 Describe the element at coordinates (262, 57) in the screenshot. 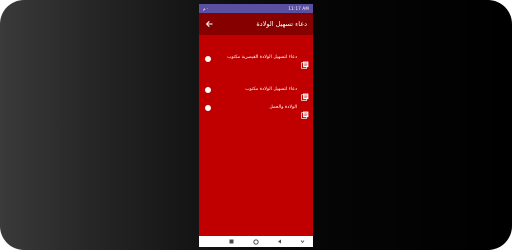

I see `list-item-label: دعاء لتسهيل الولادة القيصرية مكتوب` at that location.